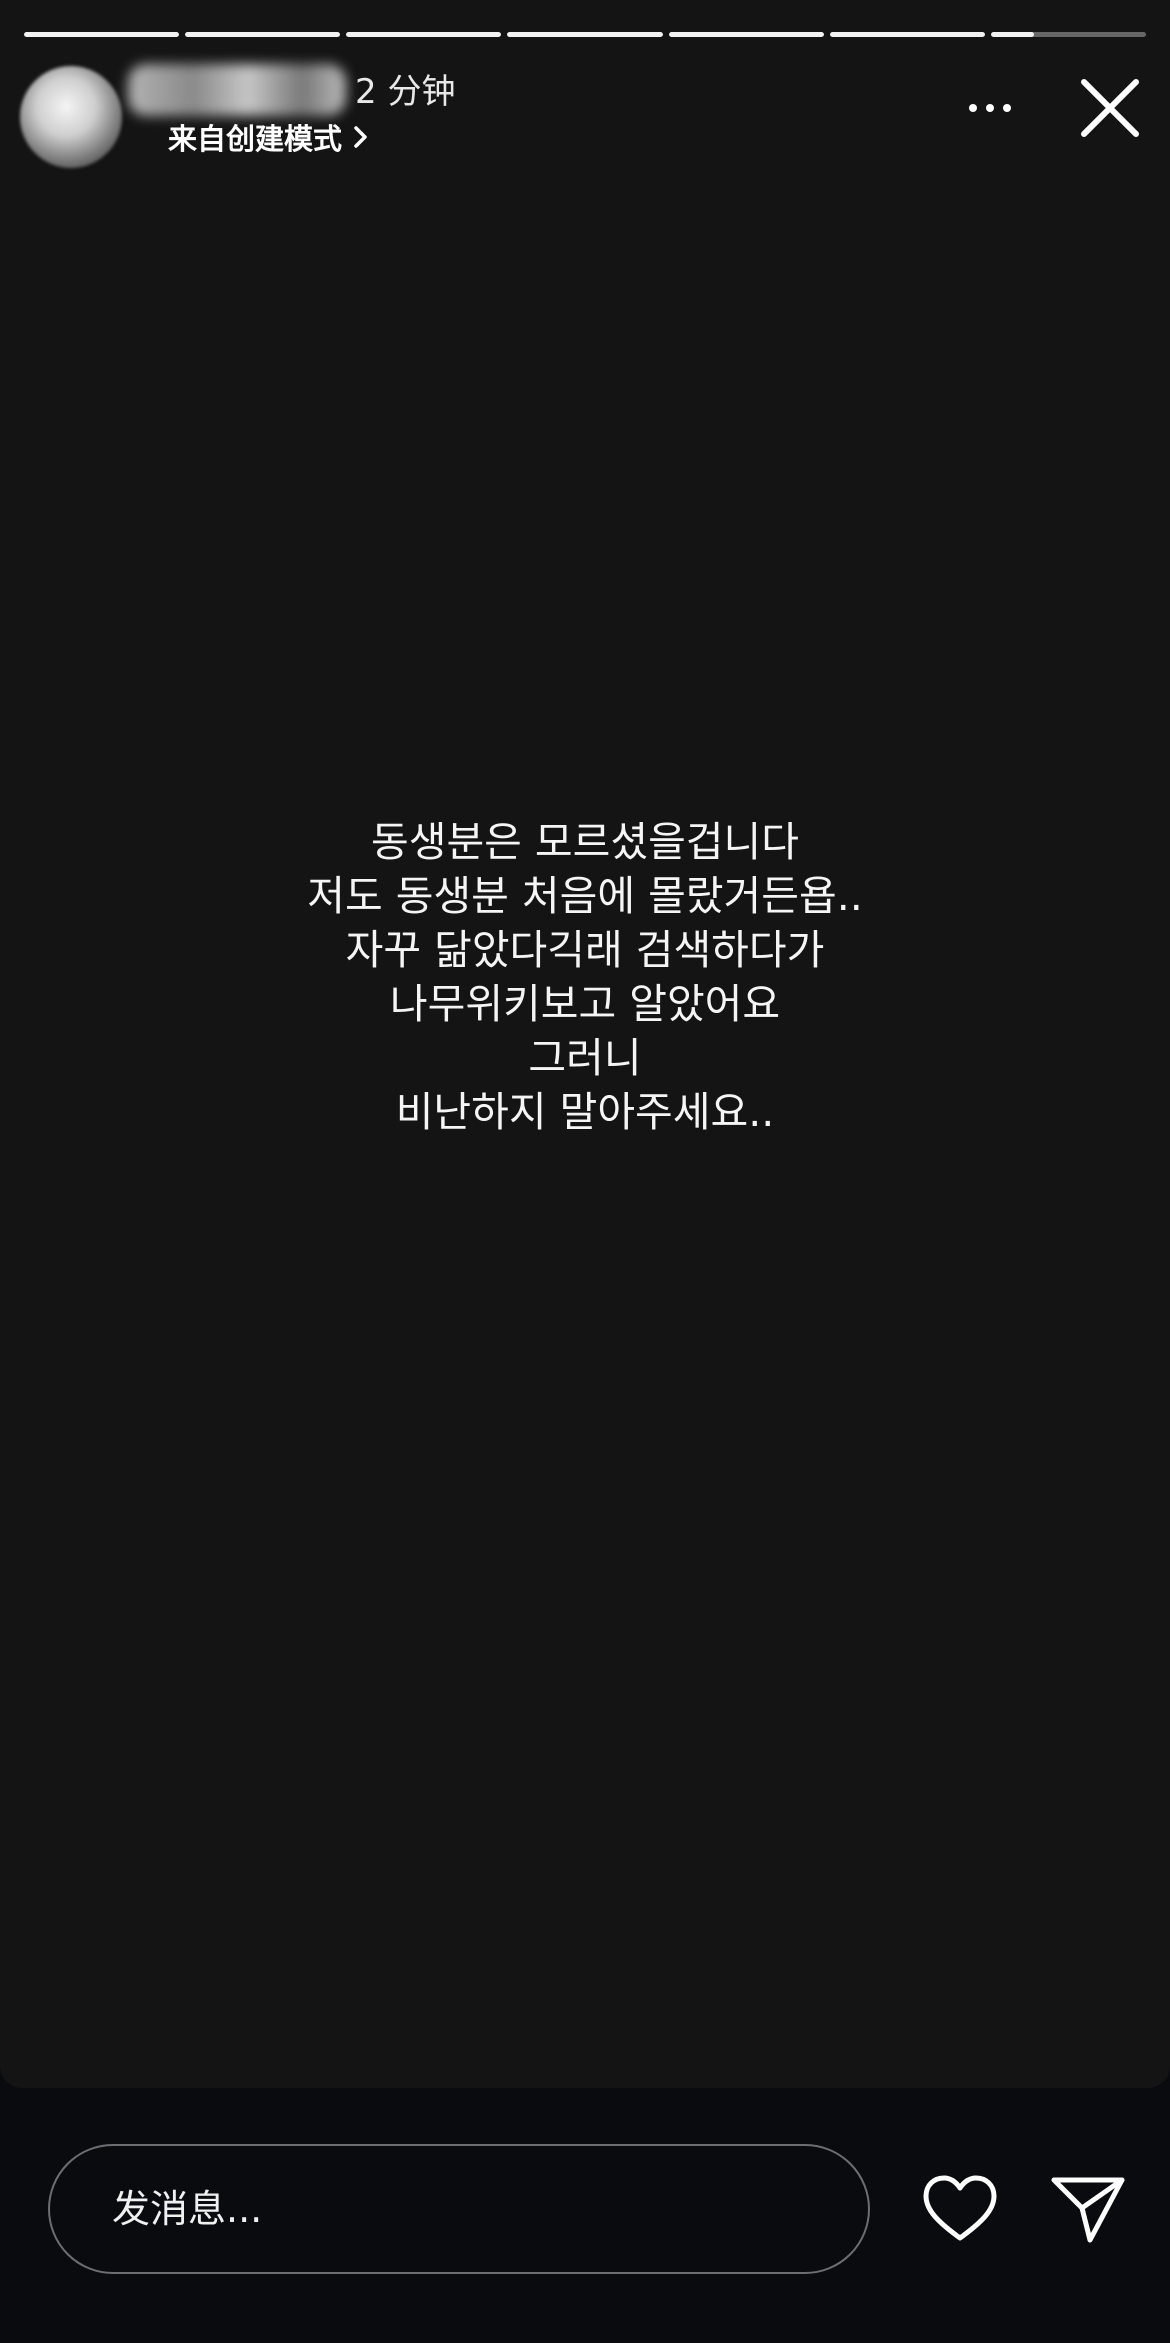  I want to click on more-options-button, so click(990, 108).